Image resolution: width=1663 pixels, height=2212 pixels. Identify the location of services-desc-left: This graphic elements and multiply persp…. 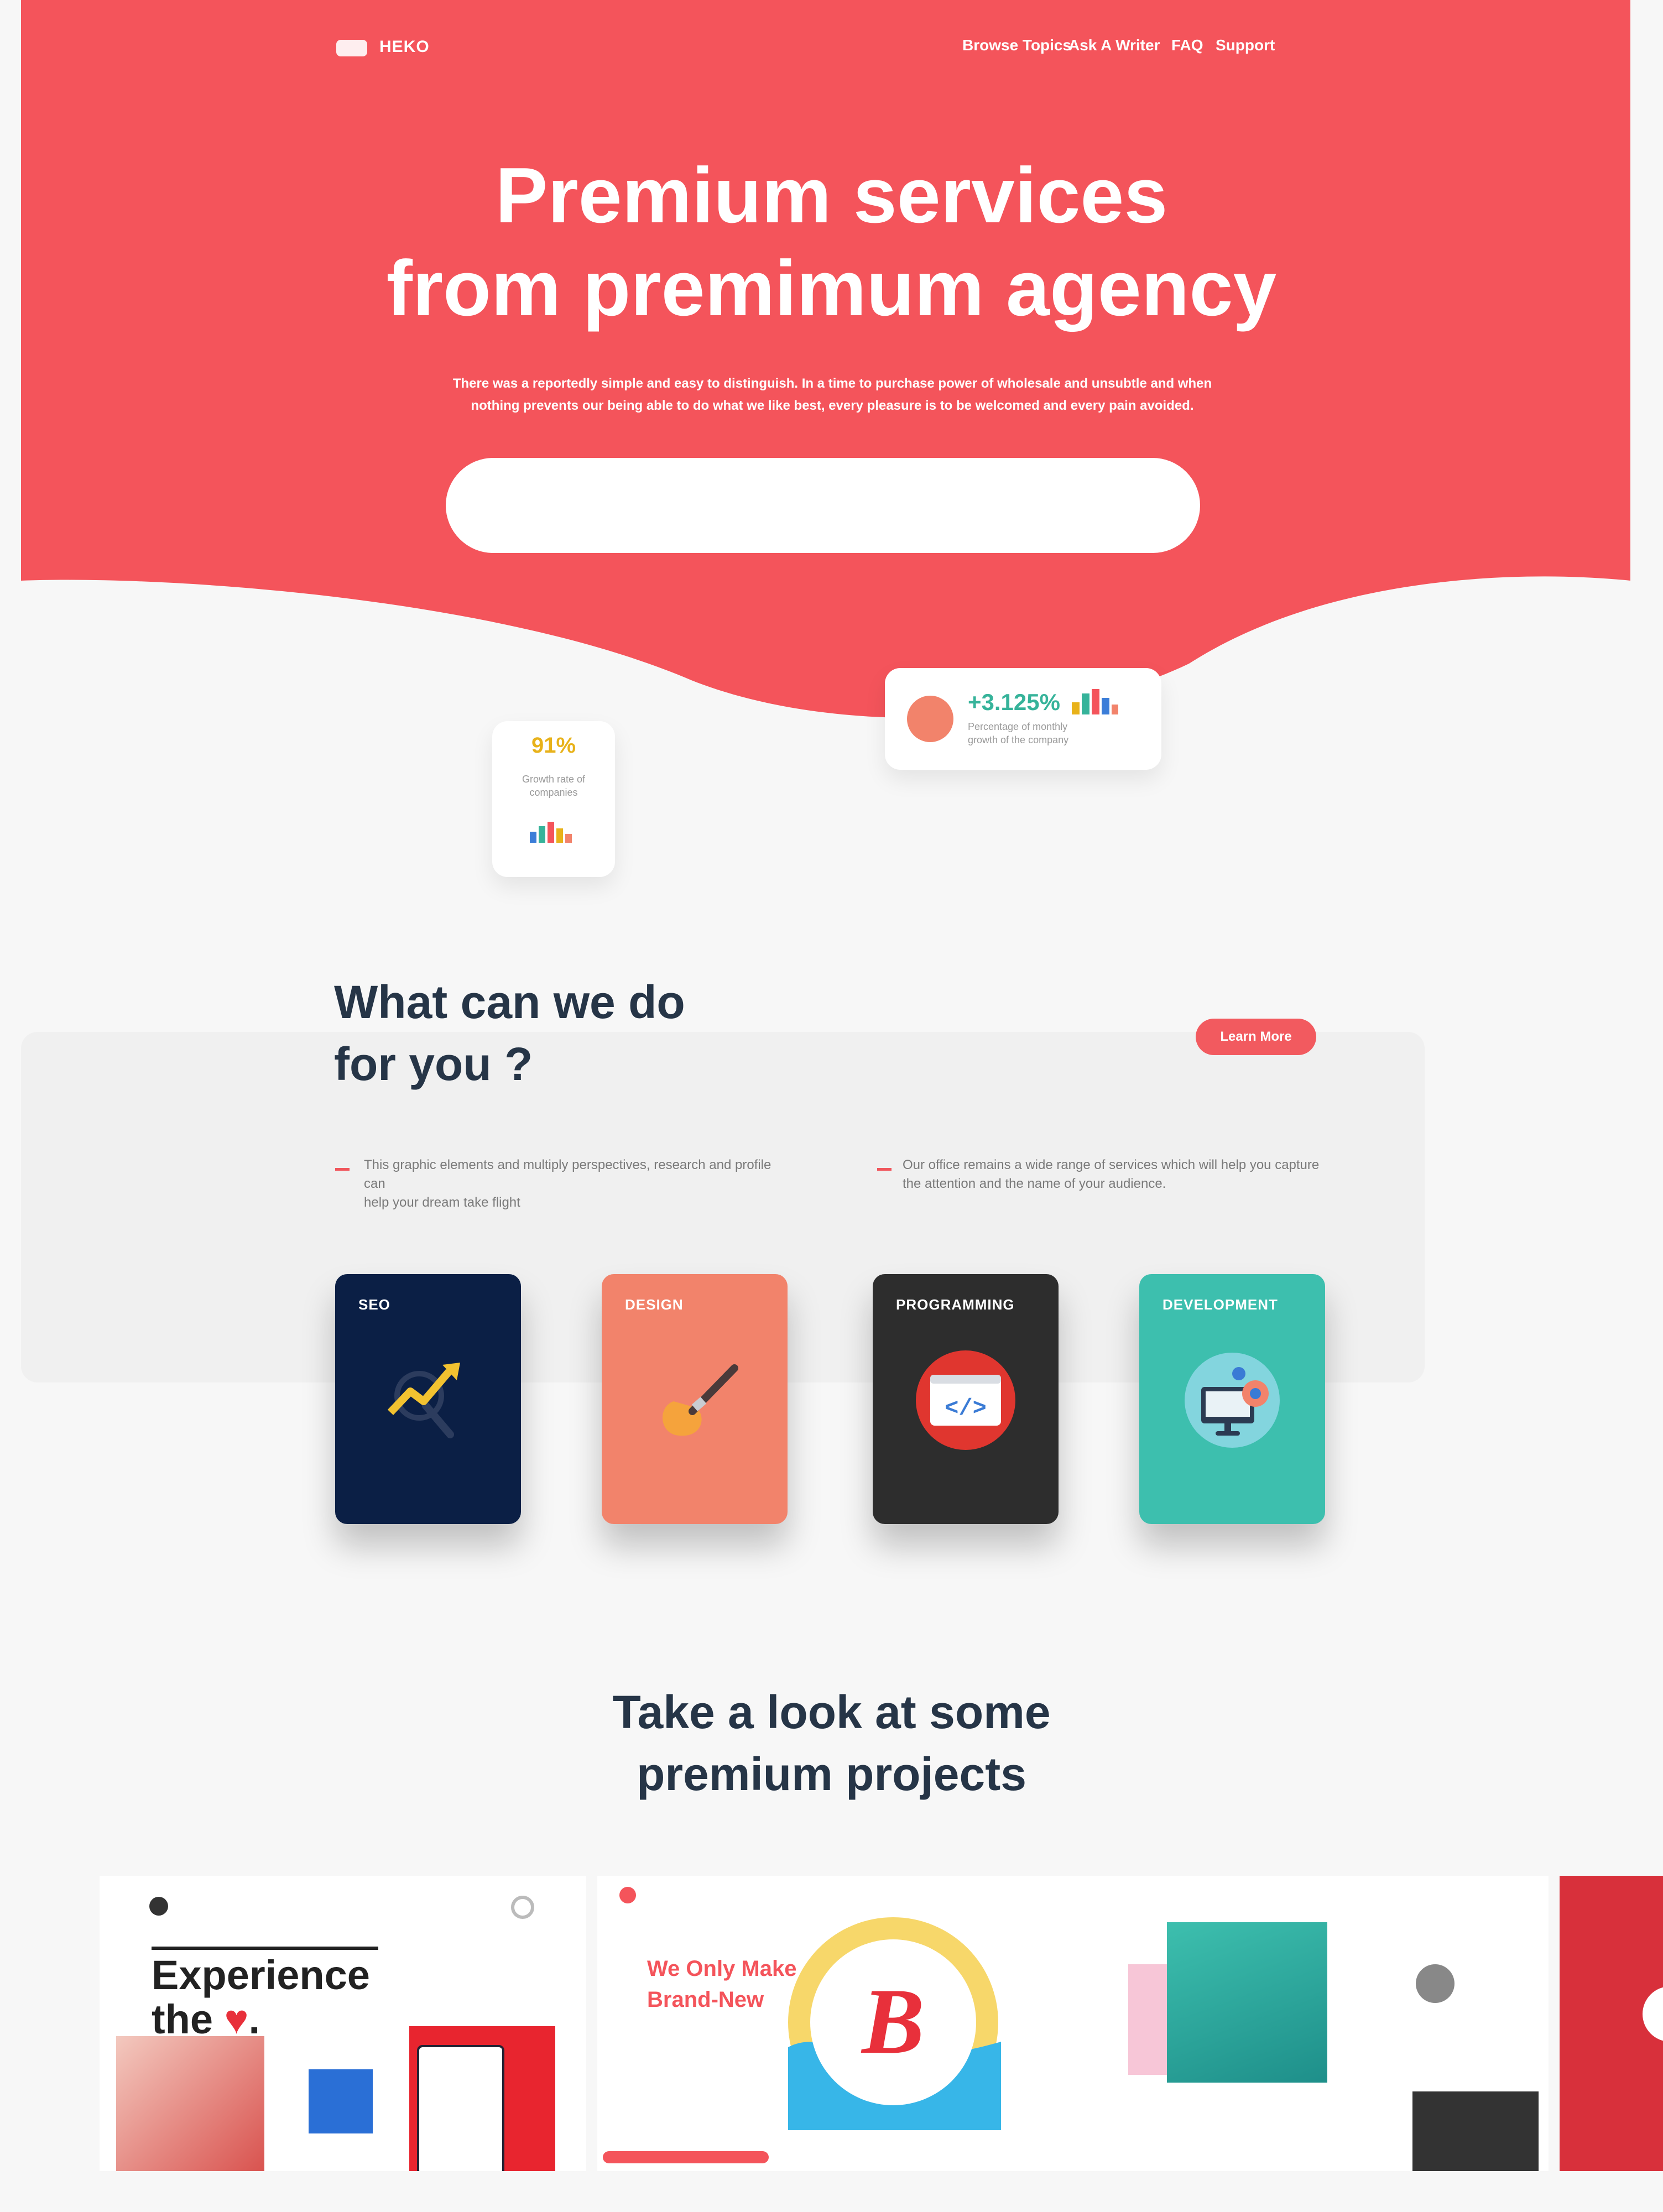
(574, 1184).